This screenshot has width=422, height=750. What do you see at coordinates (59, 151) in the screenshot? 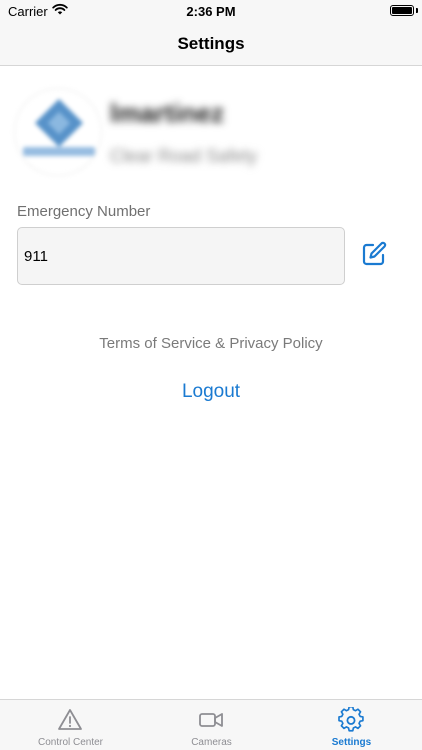
I see `company-logo-text` at bounding box center [59, 151].